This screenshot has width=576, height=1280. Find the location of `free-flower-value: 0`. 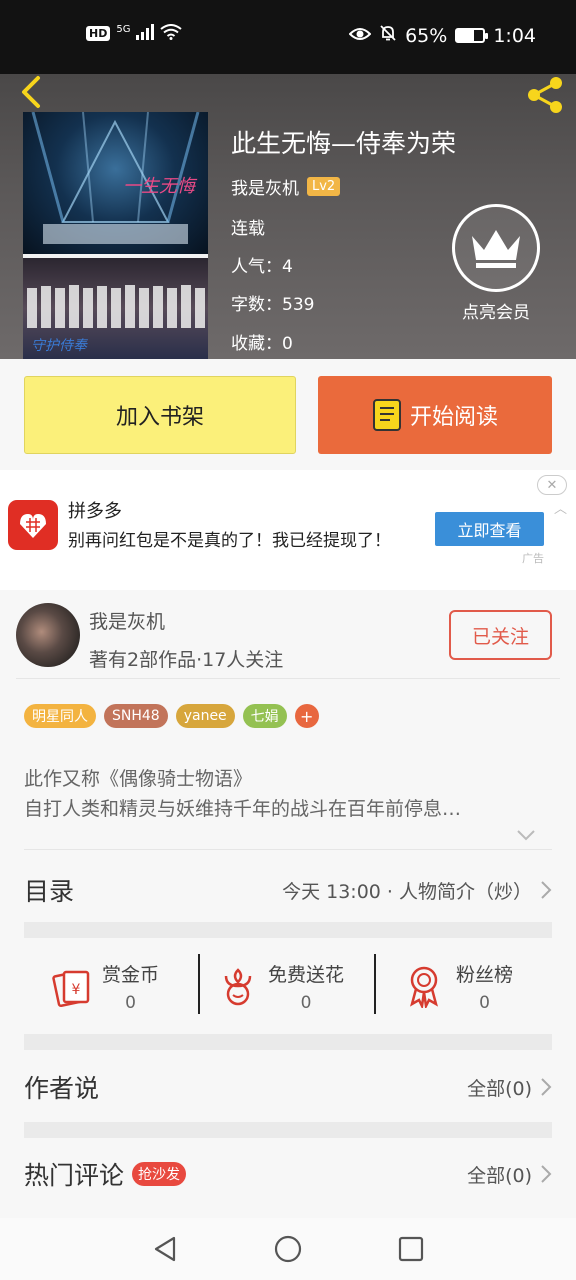

free-flower-value: 0 is located at coordinates (306, 1002).